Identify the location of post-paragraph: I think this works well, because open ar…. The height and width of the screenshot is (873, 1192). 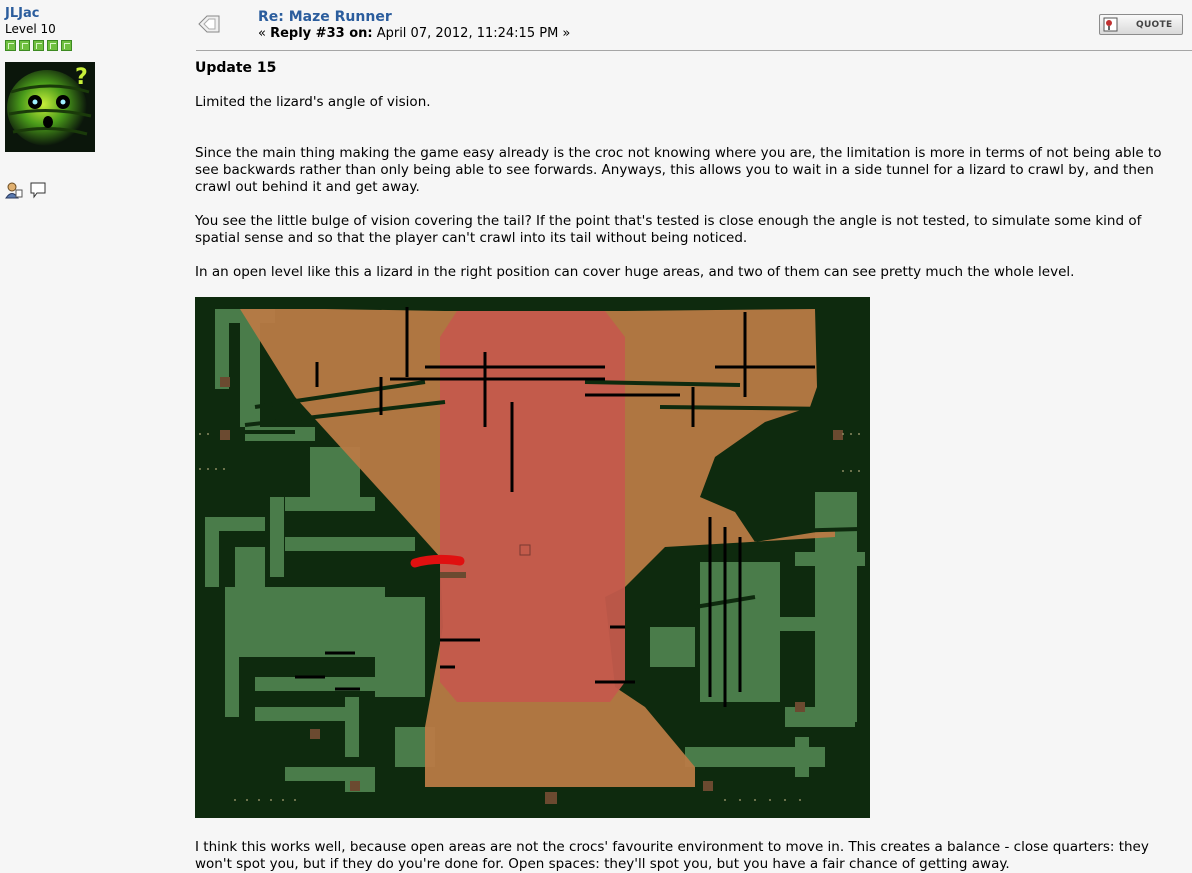
(672, 855).